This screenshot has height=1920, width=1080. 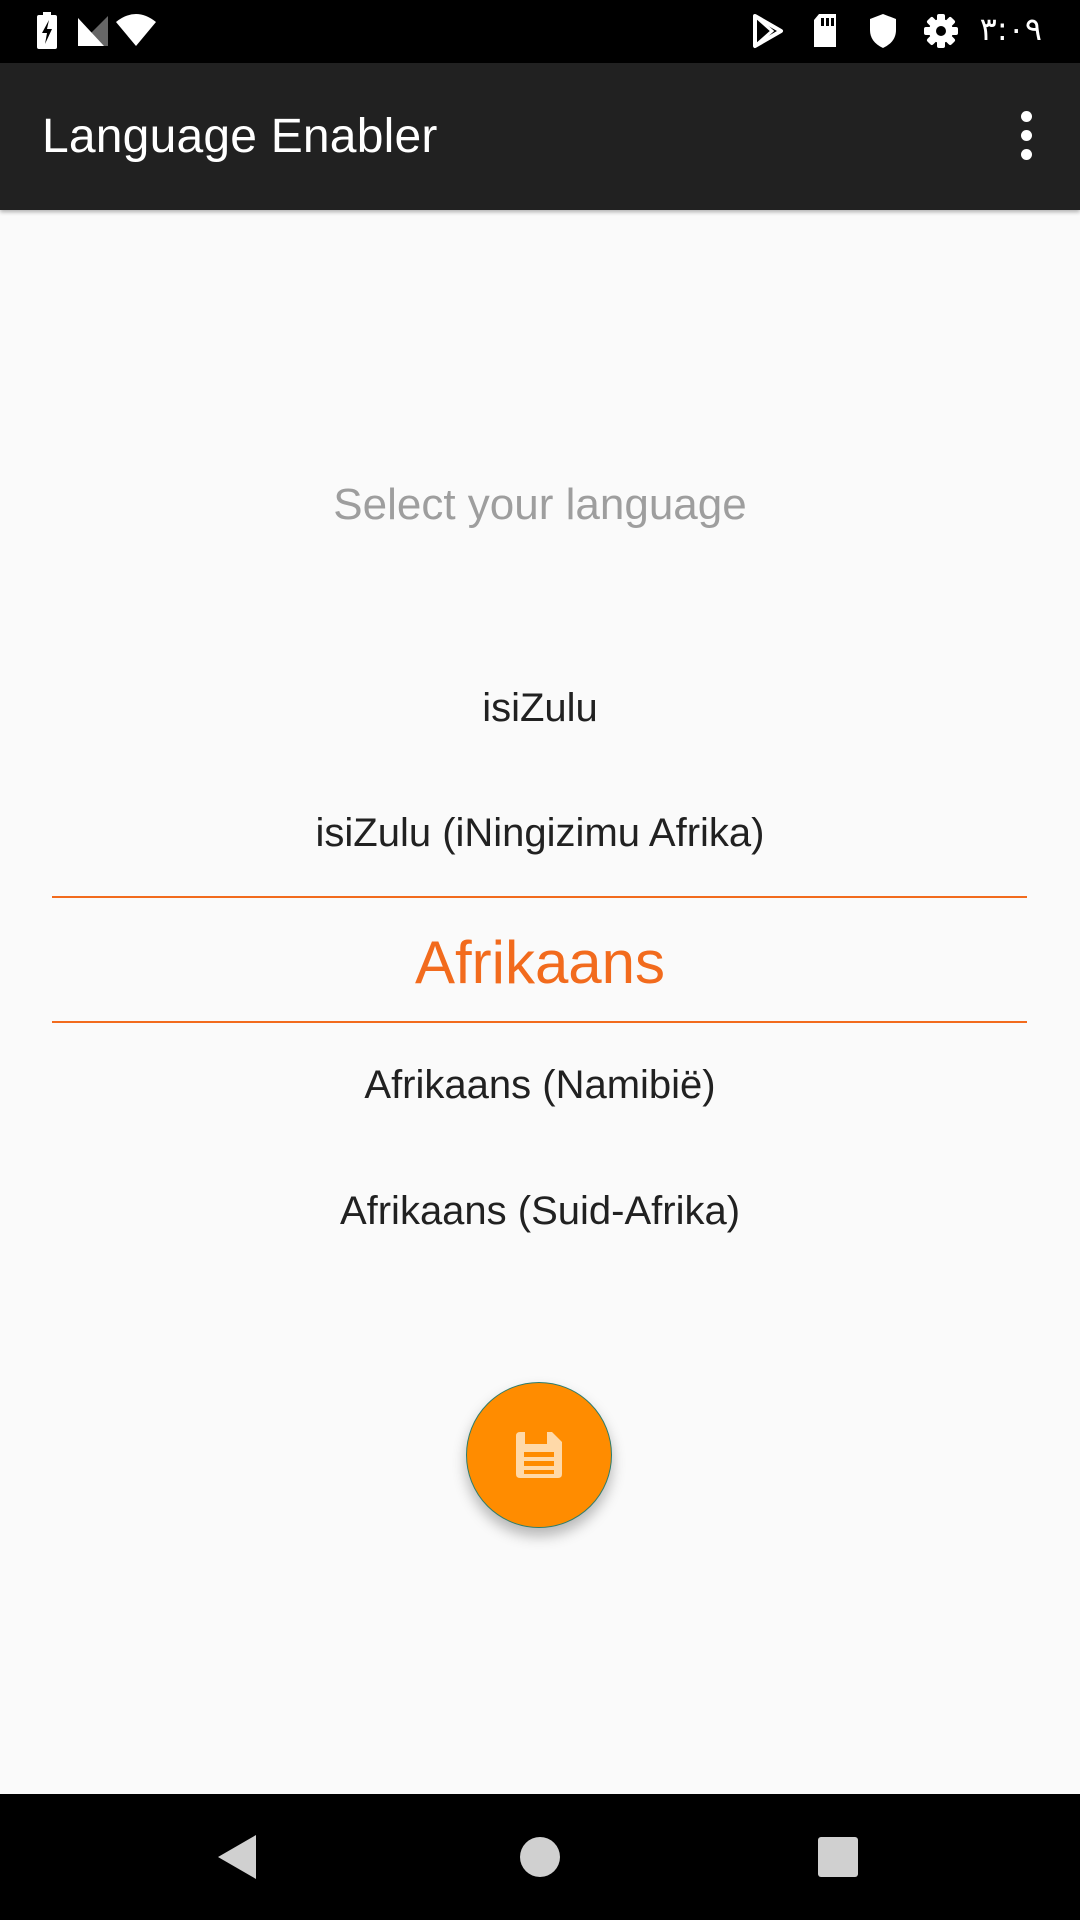 I want to click on more-vert-icon, so click(x=1026, y=135).